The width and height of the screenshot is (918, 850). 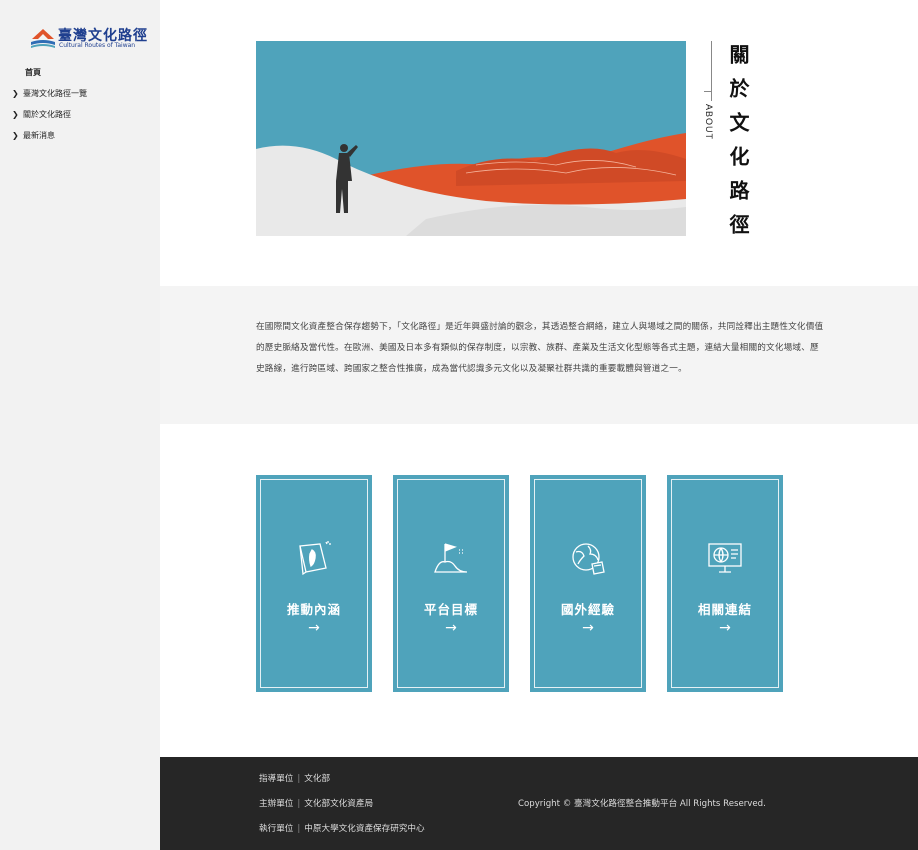 What do you see at coordinates (88, 38) in the screenshot?
I see `site-logo: 臺灣文化路徑 Cultural Routes of Taiwan` at bounding box center [88, 38].